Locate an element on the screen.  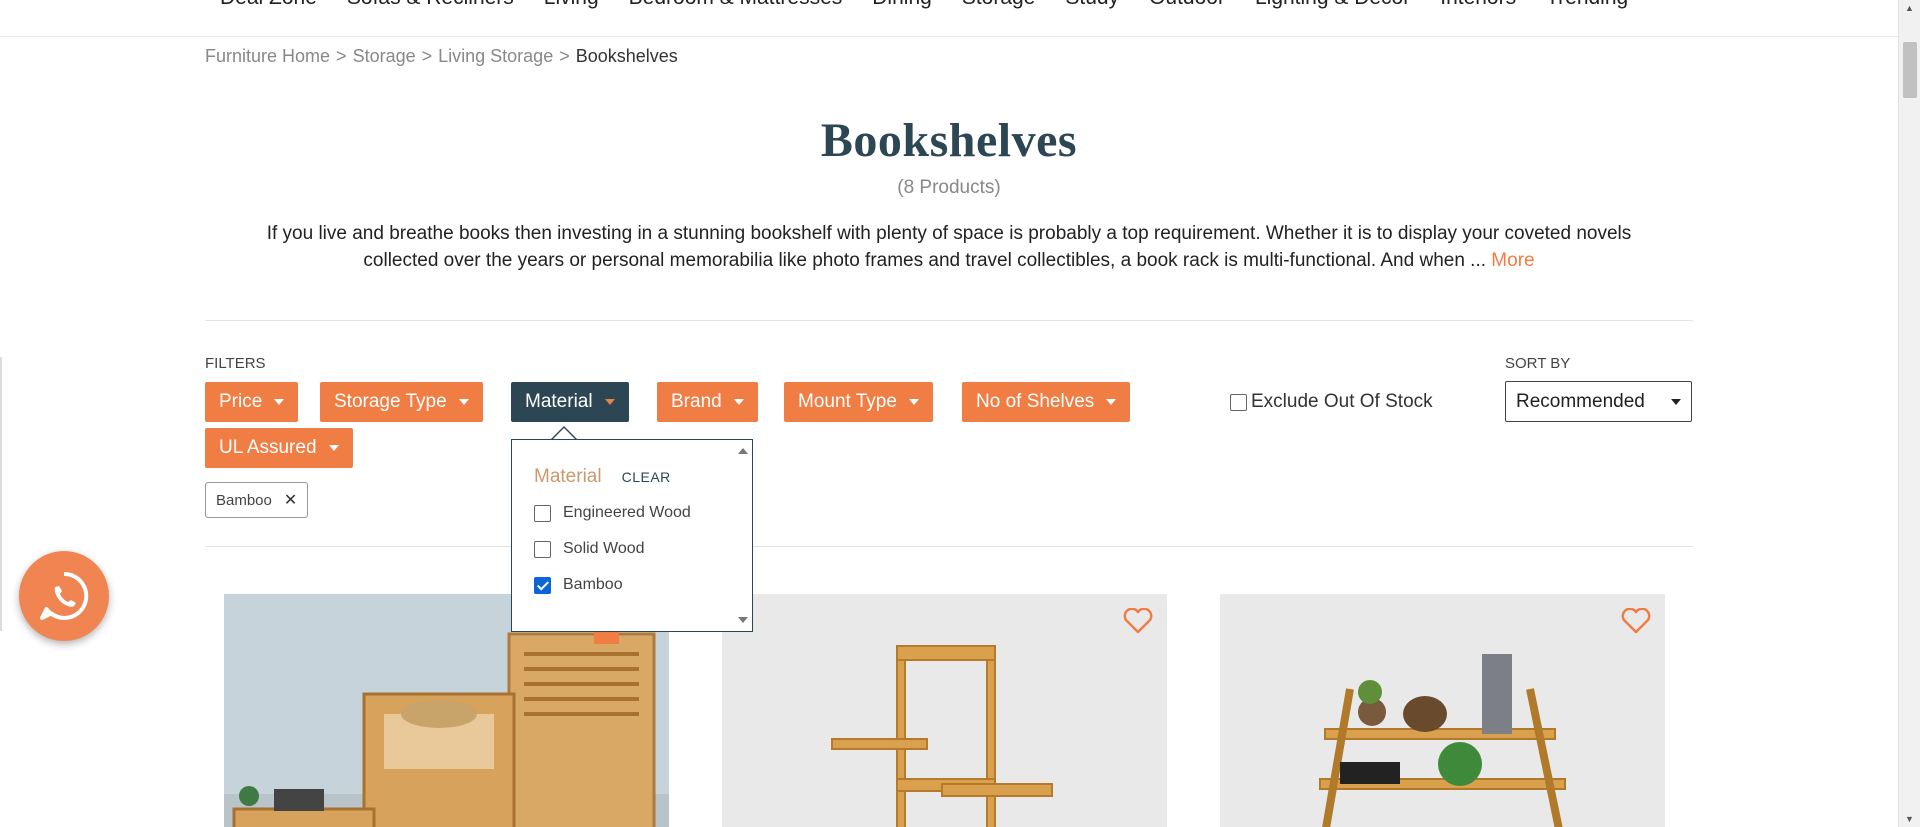
exclude-out-of-stock-toggle: Exclude Out Of Stock is located at coordinates (1331, 402).